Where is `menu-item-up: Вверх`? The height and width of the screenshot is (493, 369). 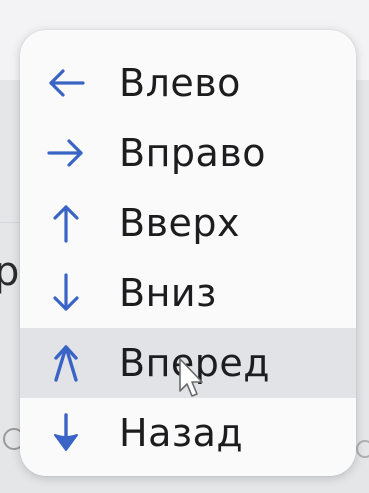
menu-item-up: Вверх is located at coordinates (188, 223).